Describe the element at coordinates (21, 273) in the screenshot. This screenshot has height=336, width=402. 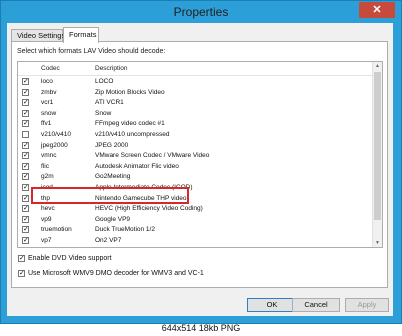
I see `wmv-checkbox: ✓` at that location.